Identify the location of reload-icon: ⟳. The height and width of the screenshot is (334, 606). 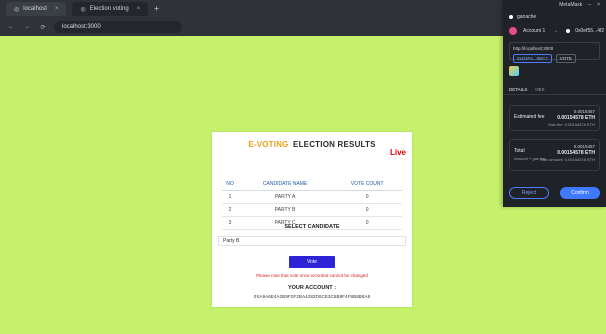
(43, 27).